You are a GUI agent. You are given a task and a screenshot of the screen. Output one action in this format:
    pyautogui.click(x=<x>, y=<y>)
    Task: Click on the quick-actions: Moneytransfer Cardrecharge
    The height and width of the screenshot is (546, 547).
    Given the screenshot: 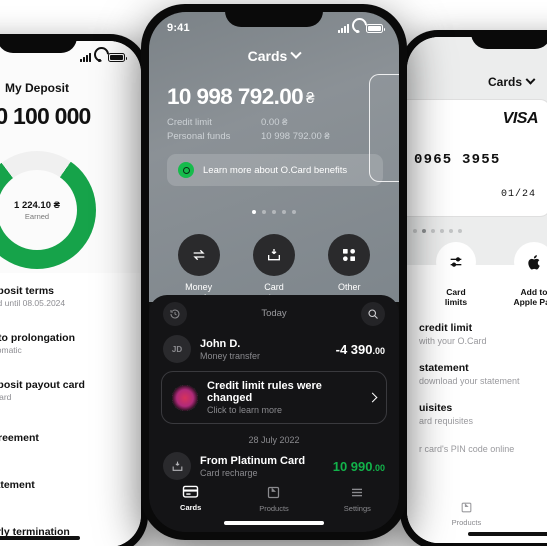 What is the action you would take?
    pyautogui.click(x=274, y=269)
    